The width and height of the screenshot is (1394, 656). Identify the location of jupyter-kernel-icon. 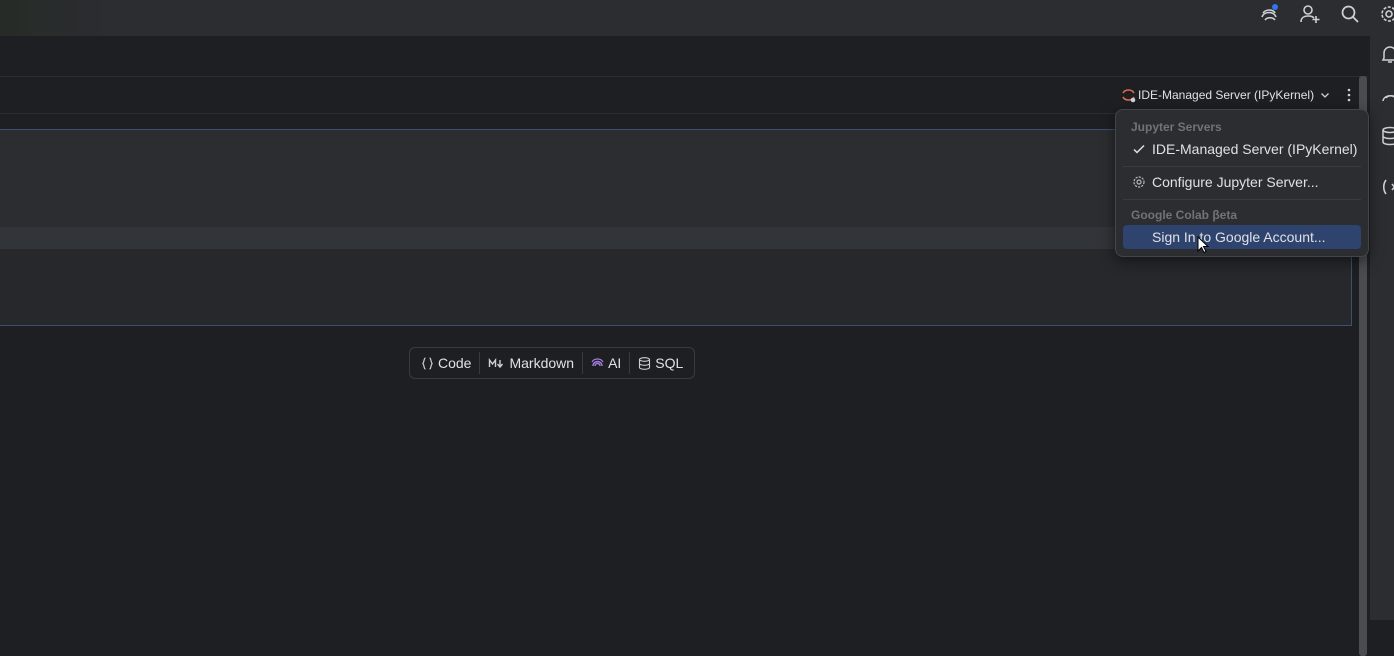
(1129, 96).